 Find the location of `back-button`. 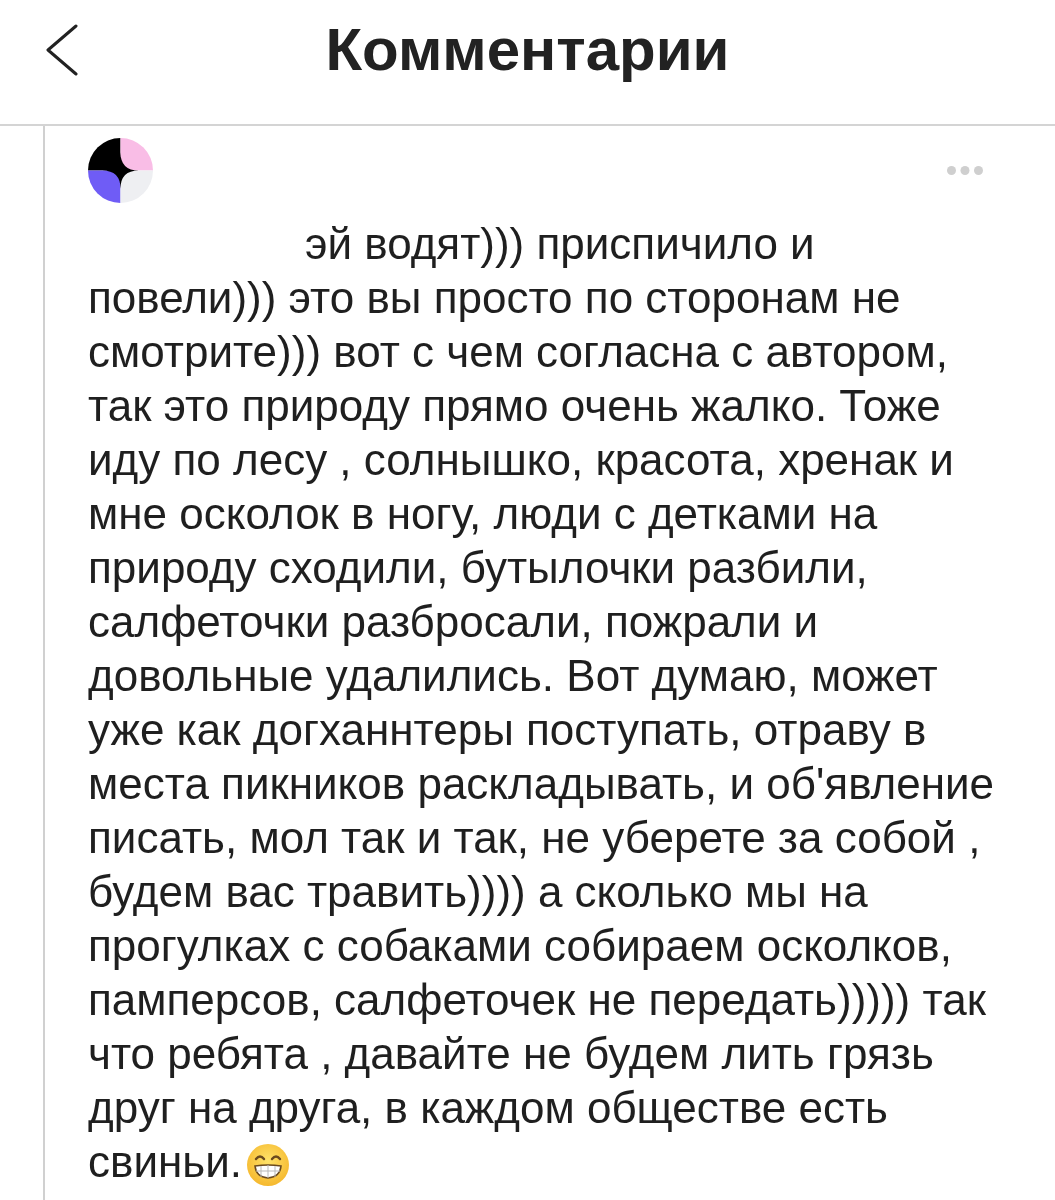

back-button is located at coordinates (62, 50).